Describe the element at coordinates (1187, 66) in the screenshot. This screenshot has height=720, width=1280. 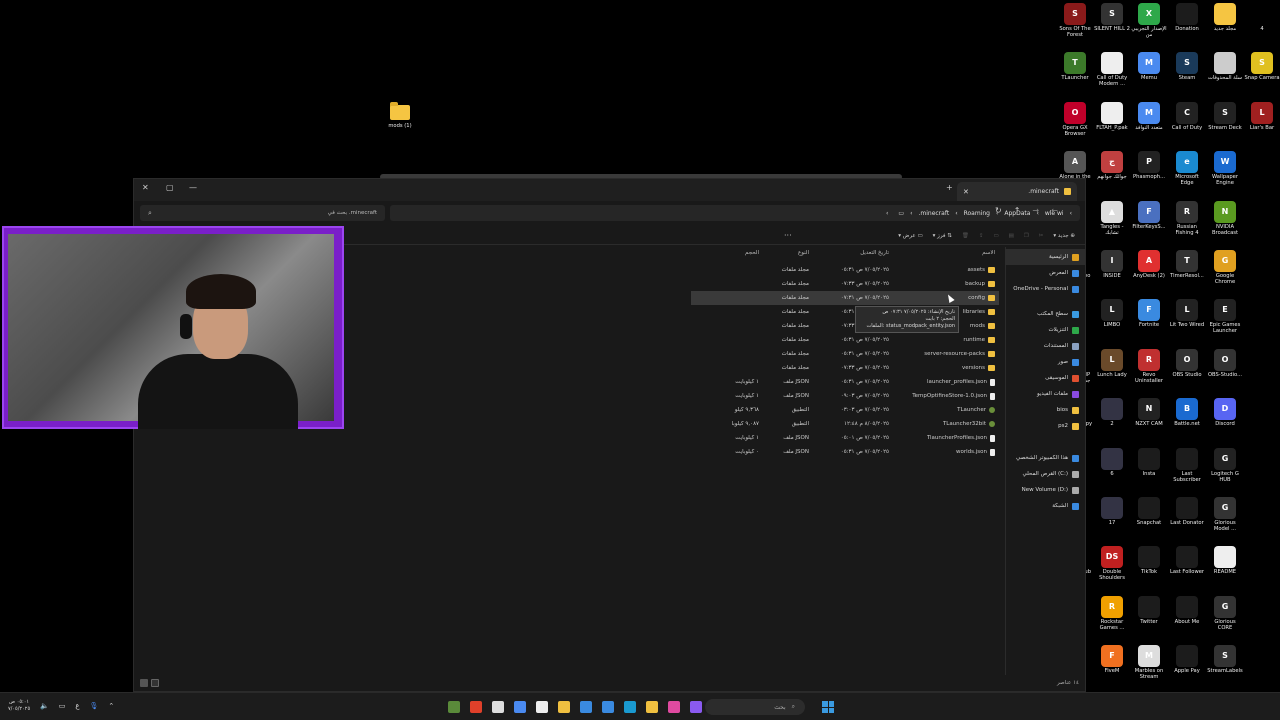
I see `desktop-icon: S Steam` at that location.